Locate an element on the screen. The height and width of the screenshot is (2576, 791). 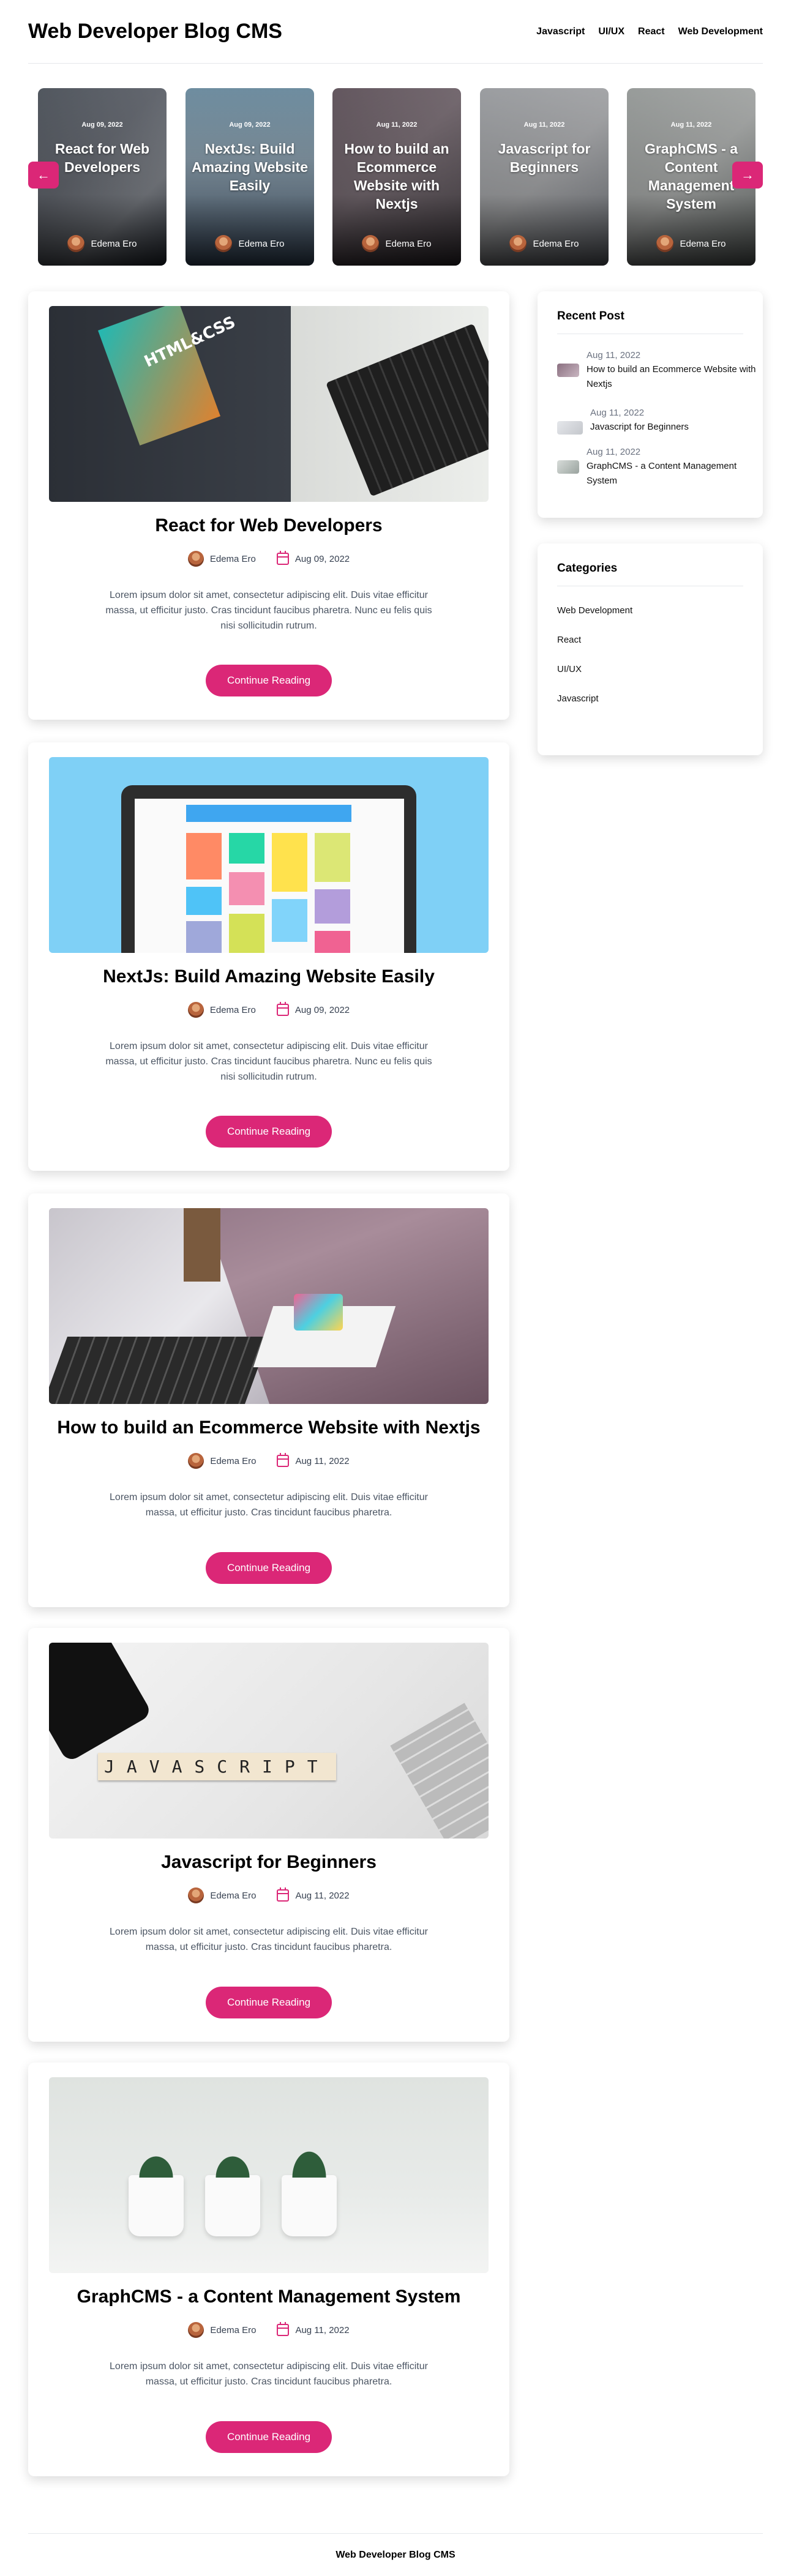
site-brand: Web Developer Blog CMS is located at coordinates (155, 31).